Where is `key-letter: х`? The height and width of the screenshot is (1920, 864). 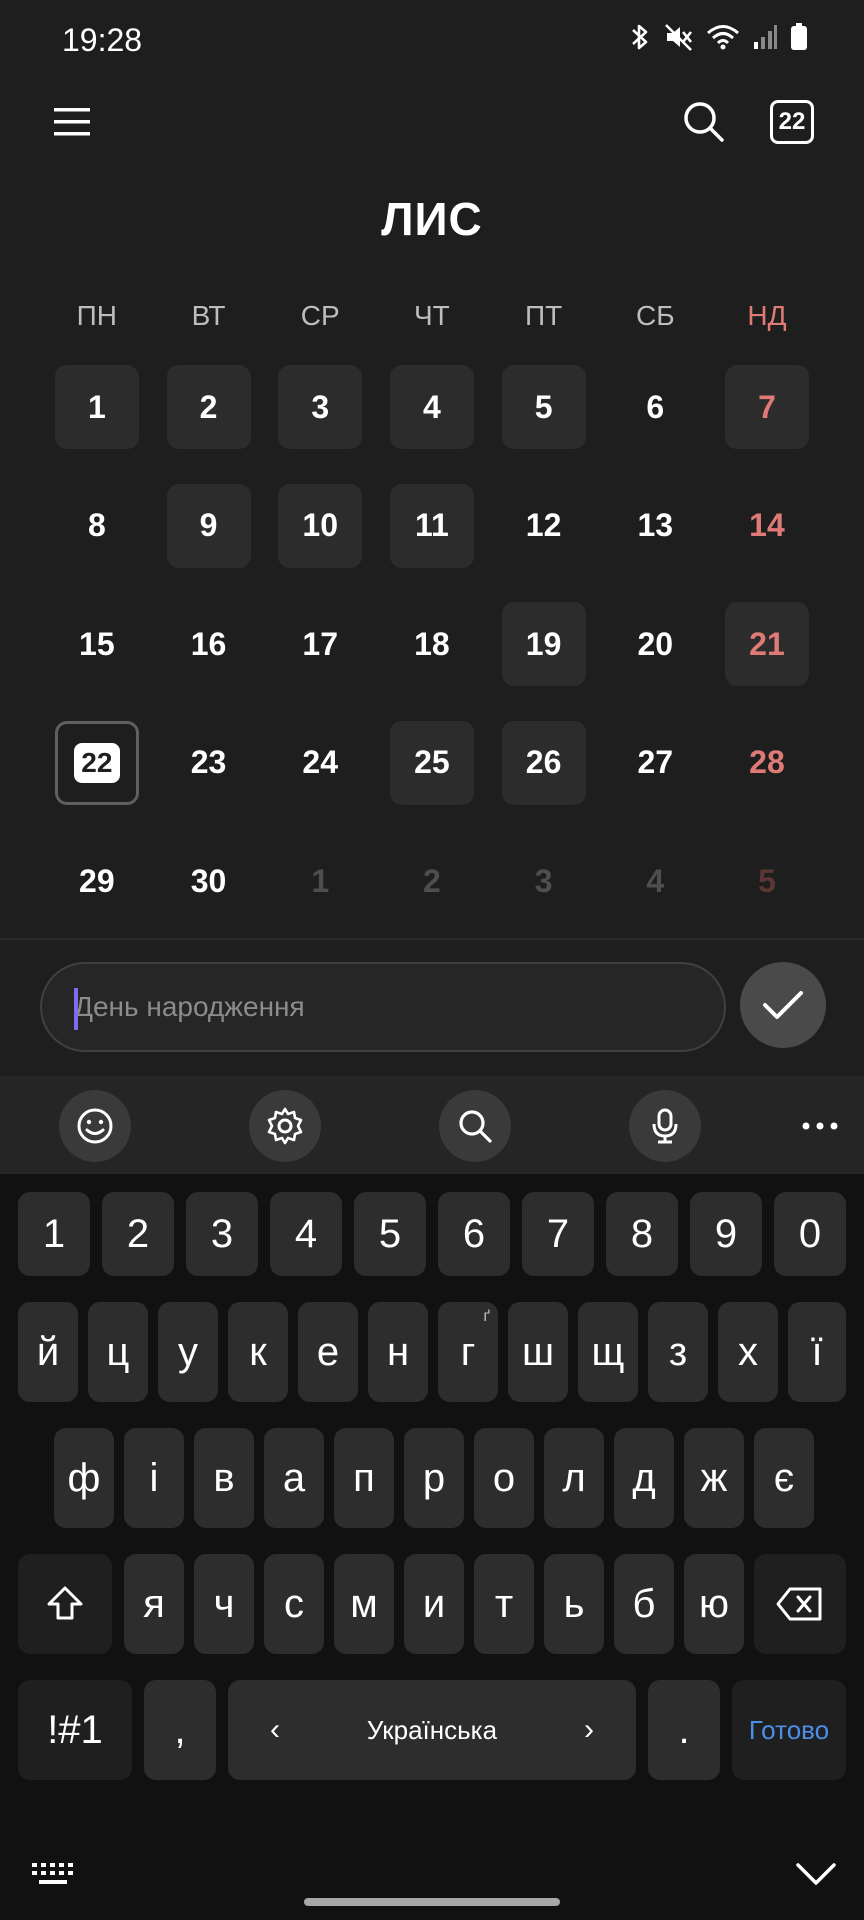 key-letter: х is located at coordinates (748, 1352).